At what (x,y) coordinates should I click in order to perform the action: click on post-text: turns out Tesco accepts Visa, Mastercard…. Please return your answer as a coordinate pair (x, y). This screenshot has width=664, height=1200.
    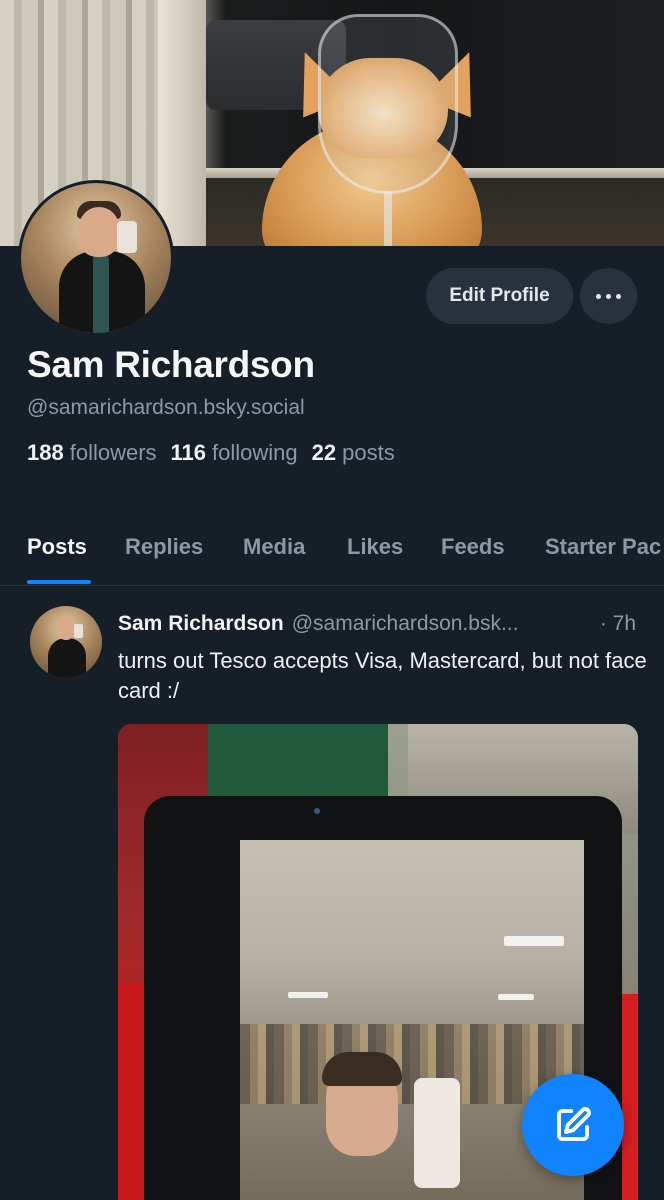
    Looking at the image, I should click on (382, 675).